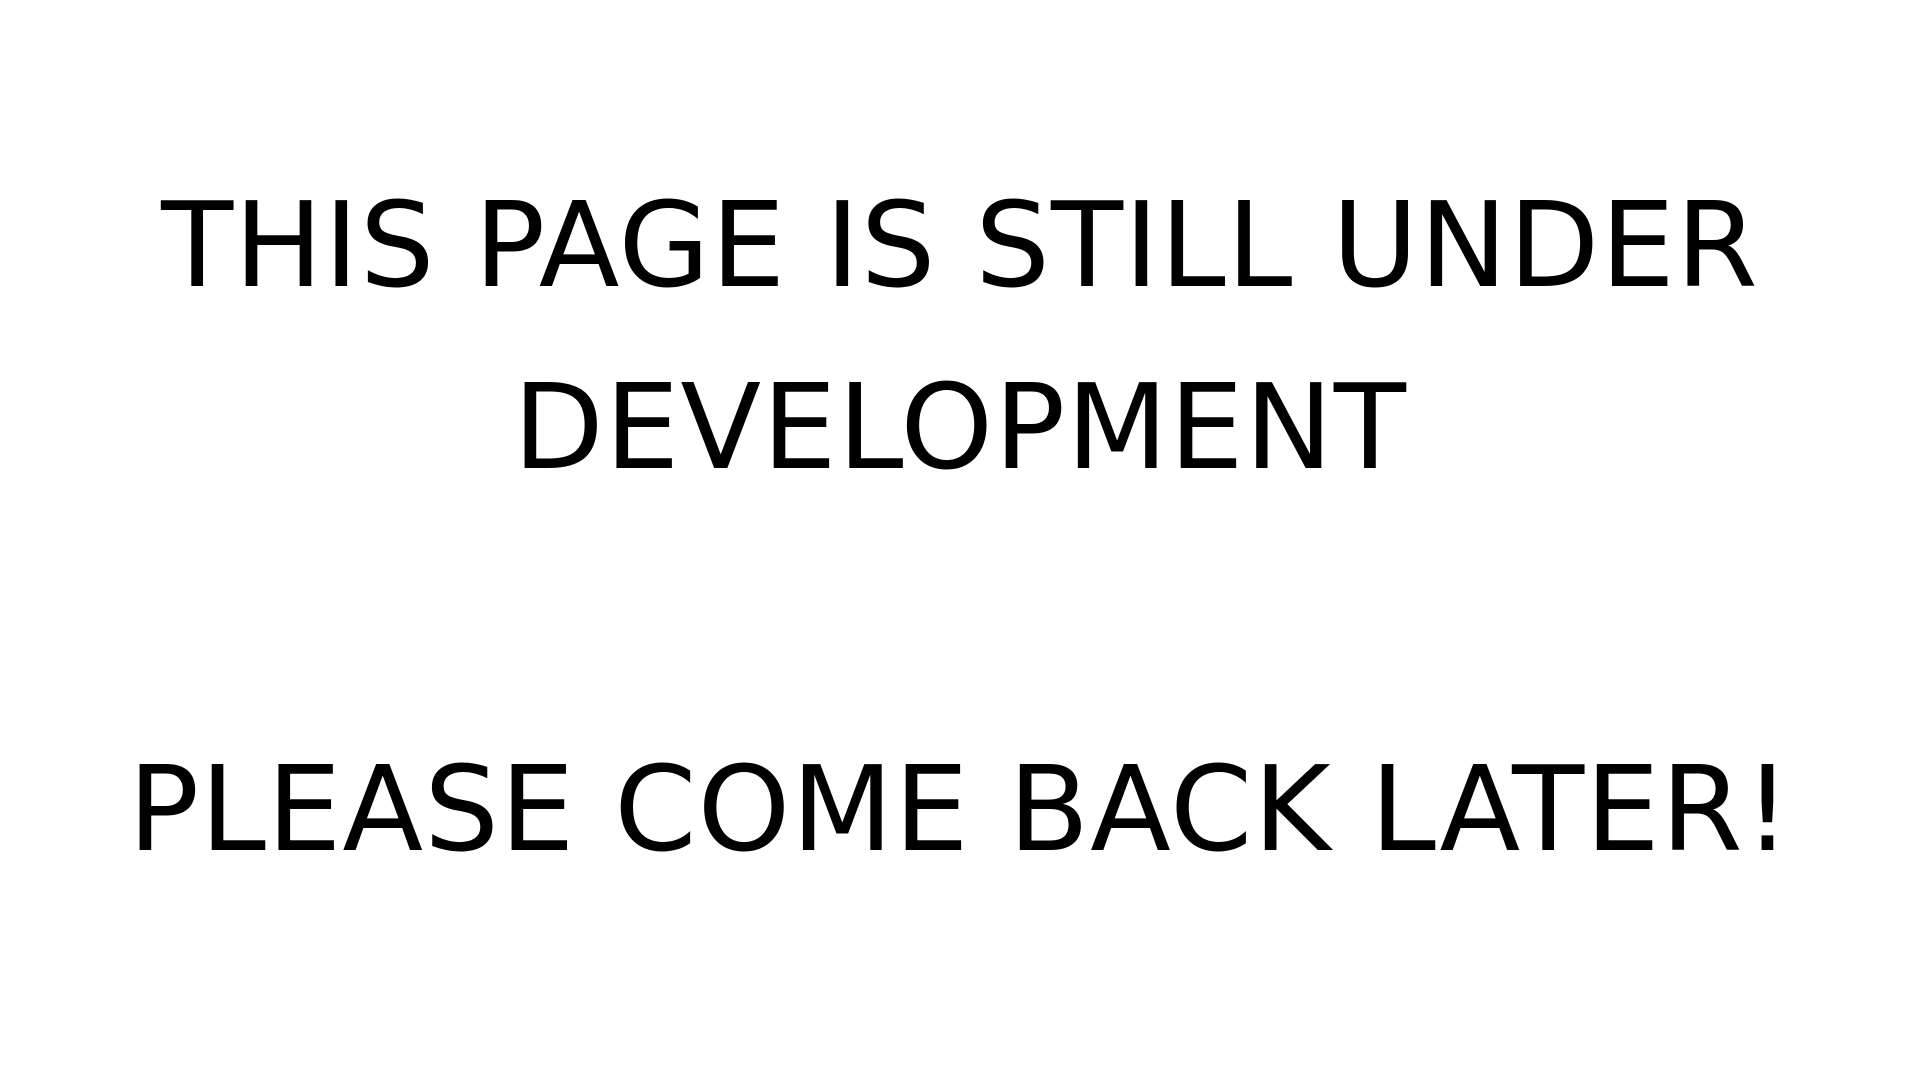 This screenshot has height=1080, width=1920. I want to click on headline-line-2: DEVELOPMENT, so click(960, 427).